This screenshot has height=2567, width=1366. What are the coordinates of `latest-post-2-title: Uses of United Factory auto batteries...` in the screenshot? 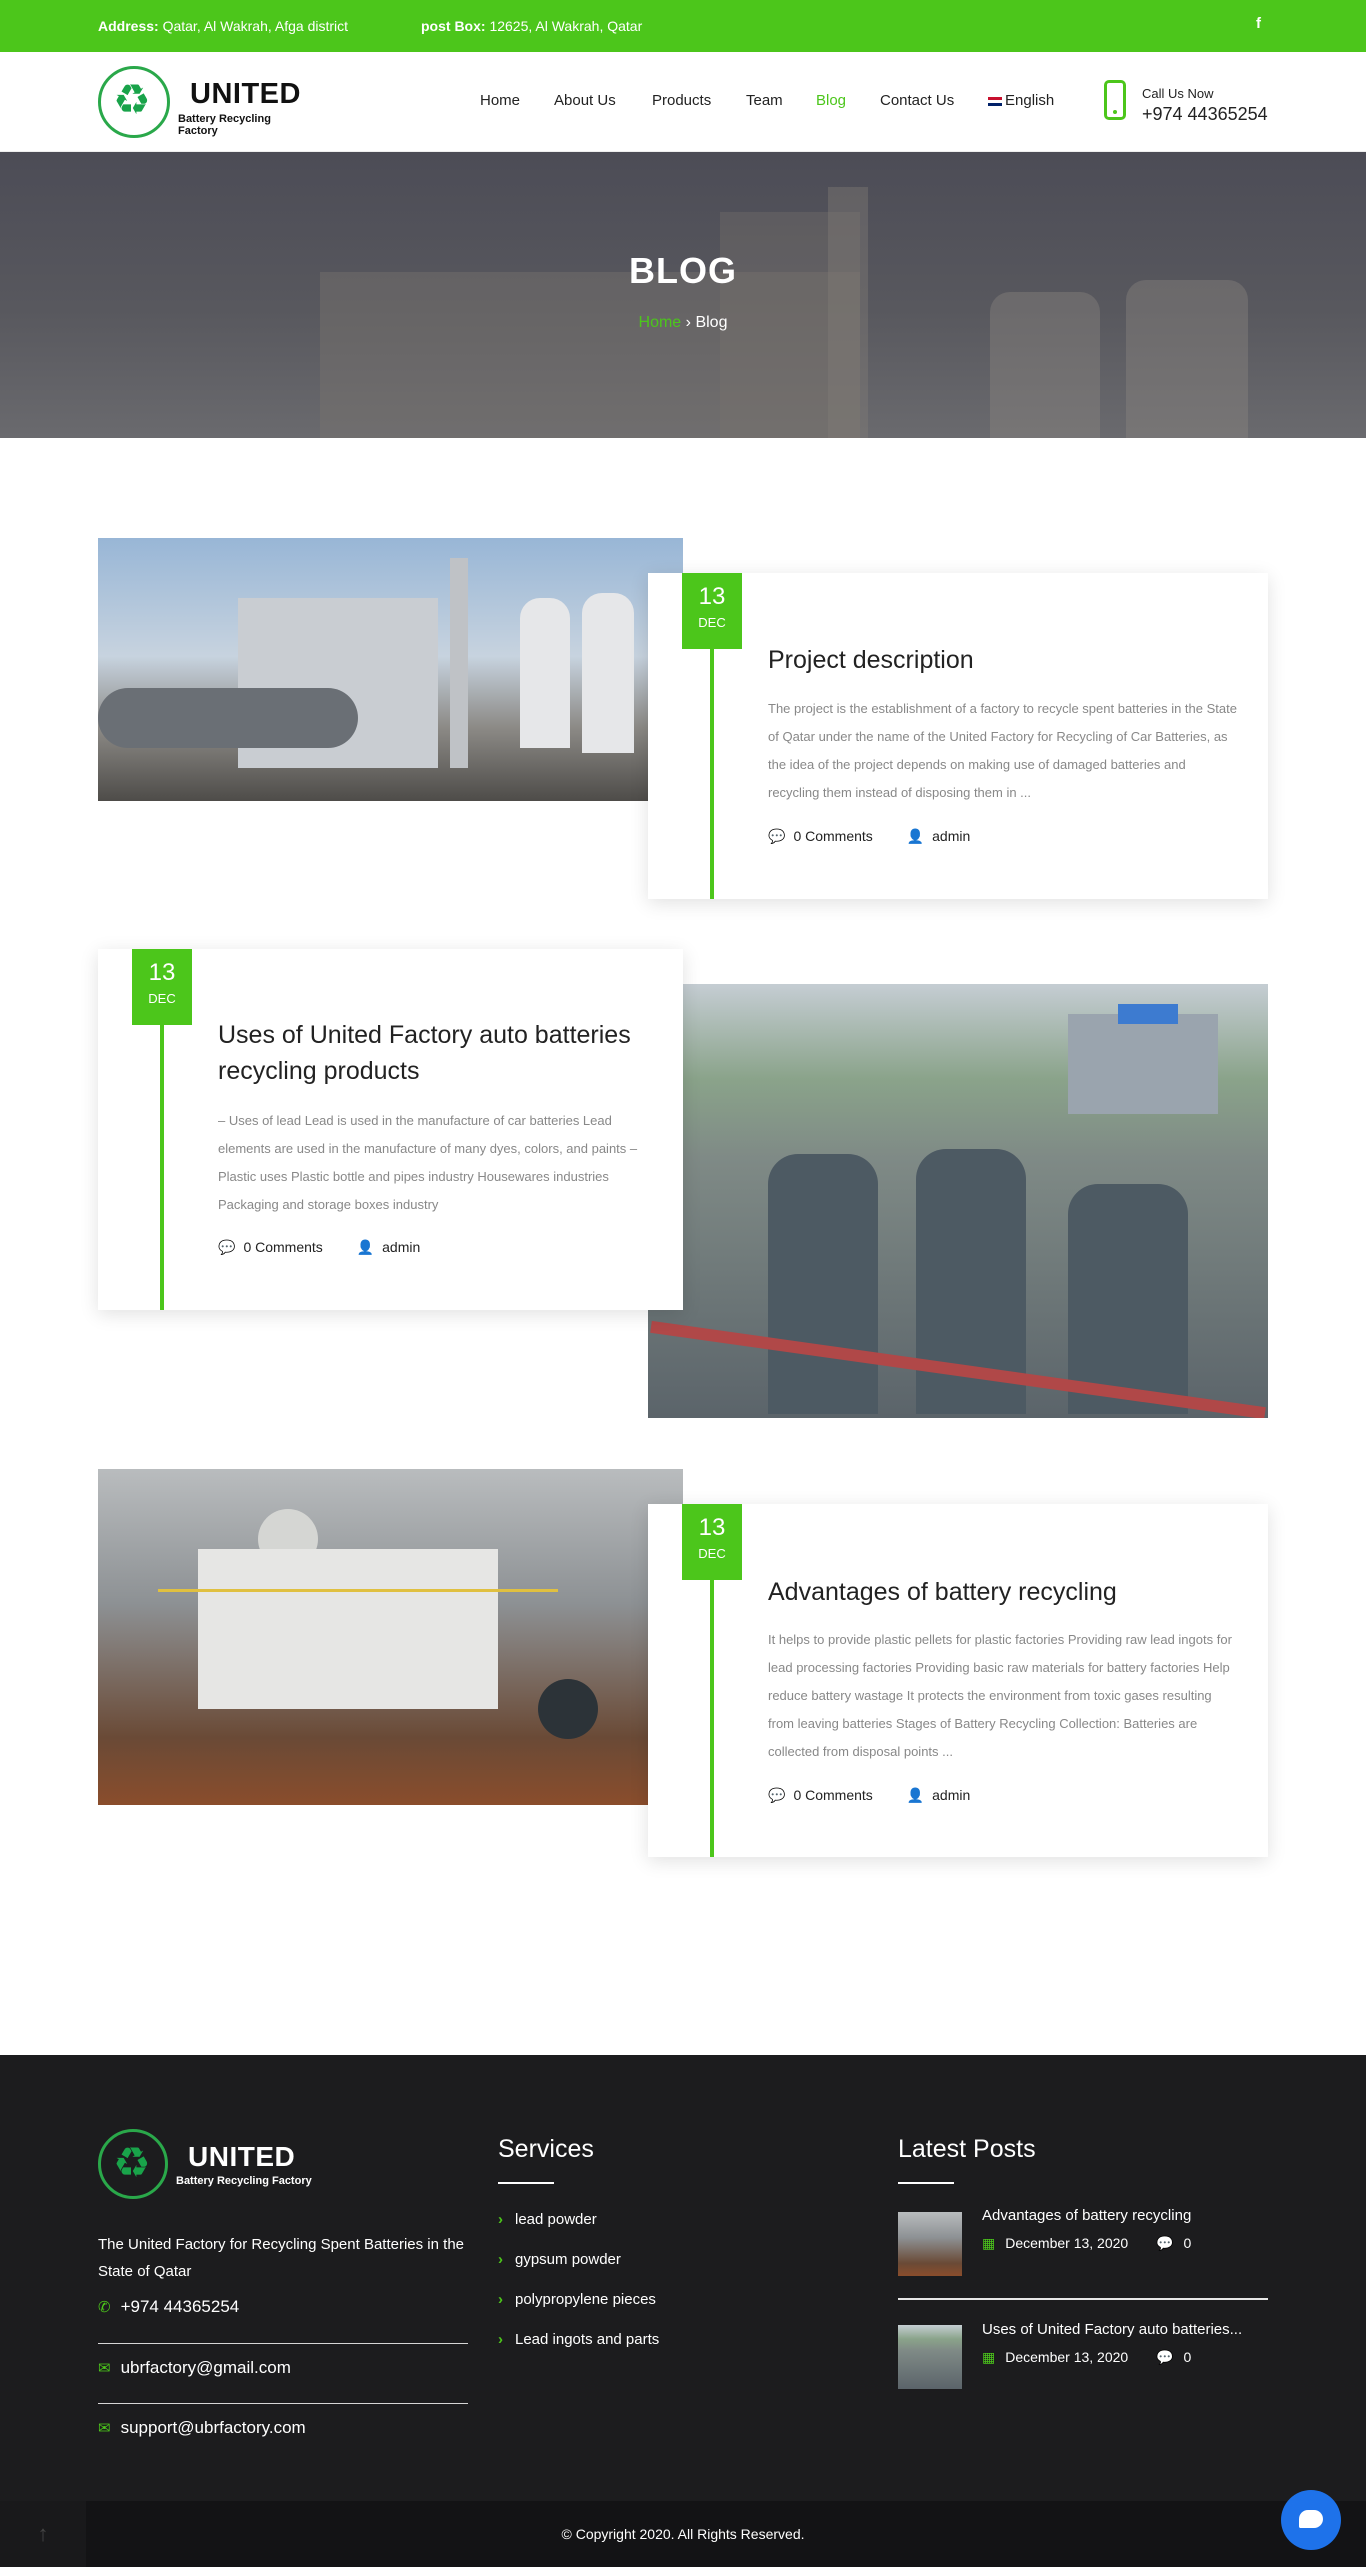 It's located at (1112, 2329).